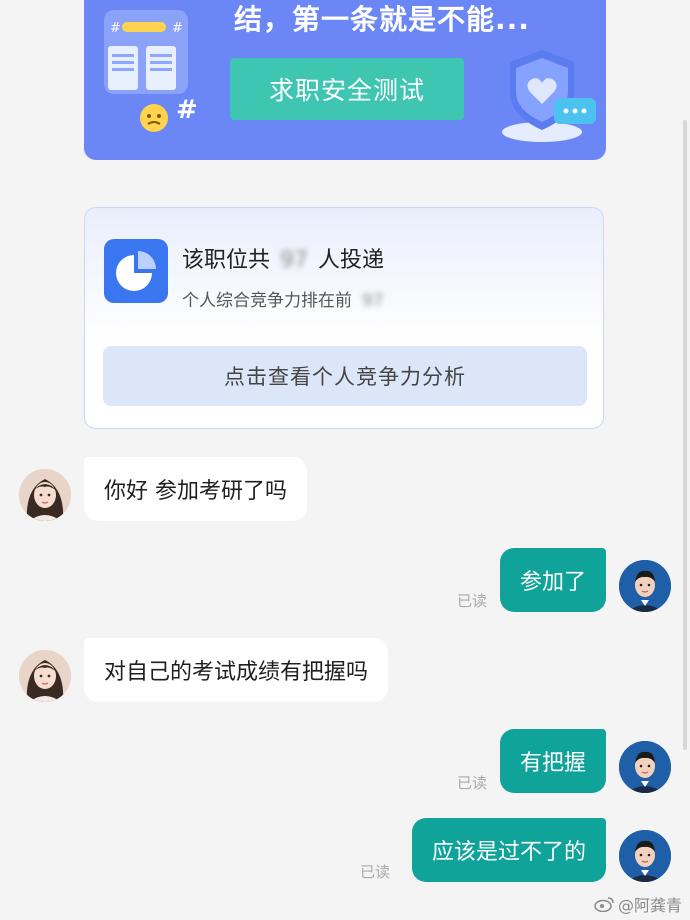 This screenshot has width=690, height=920. Describe the element at coordinates (685, 435) in the screenshot. I see `scrollbar` at that location.